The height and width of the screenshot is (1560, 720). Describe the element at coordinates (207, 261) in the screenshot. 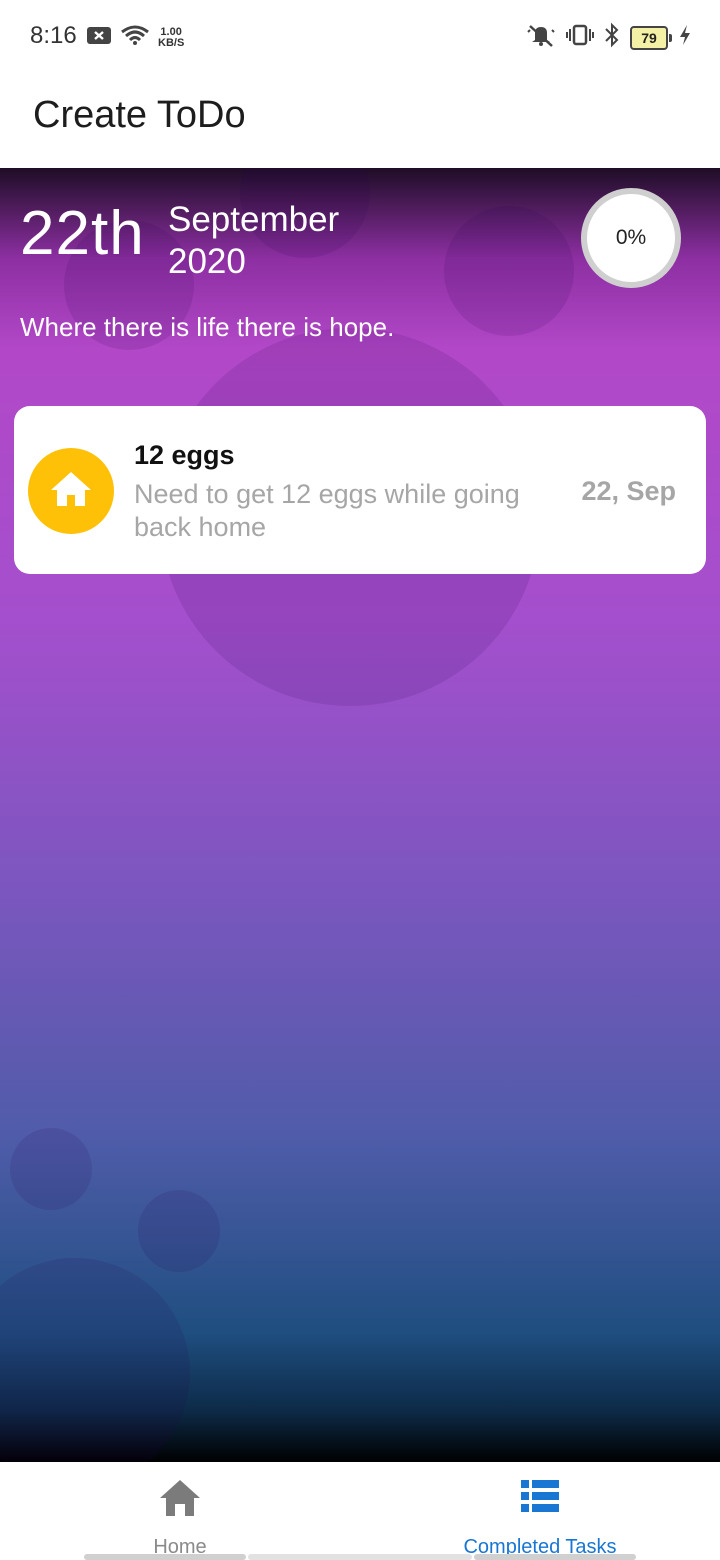

I see `date-year: 2020` at that location.